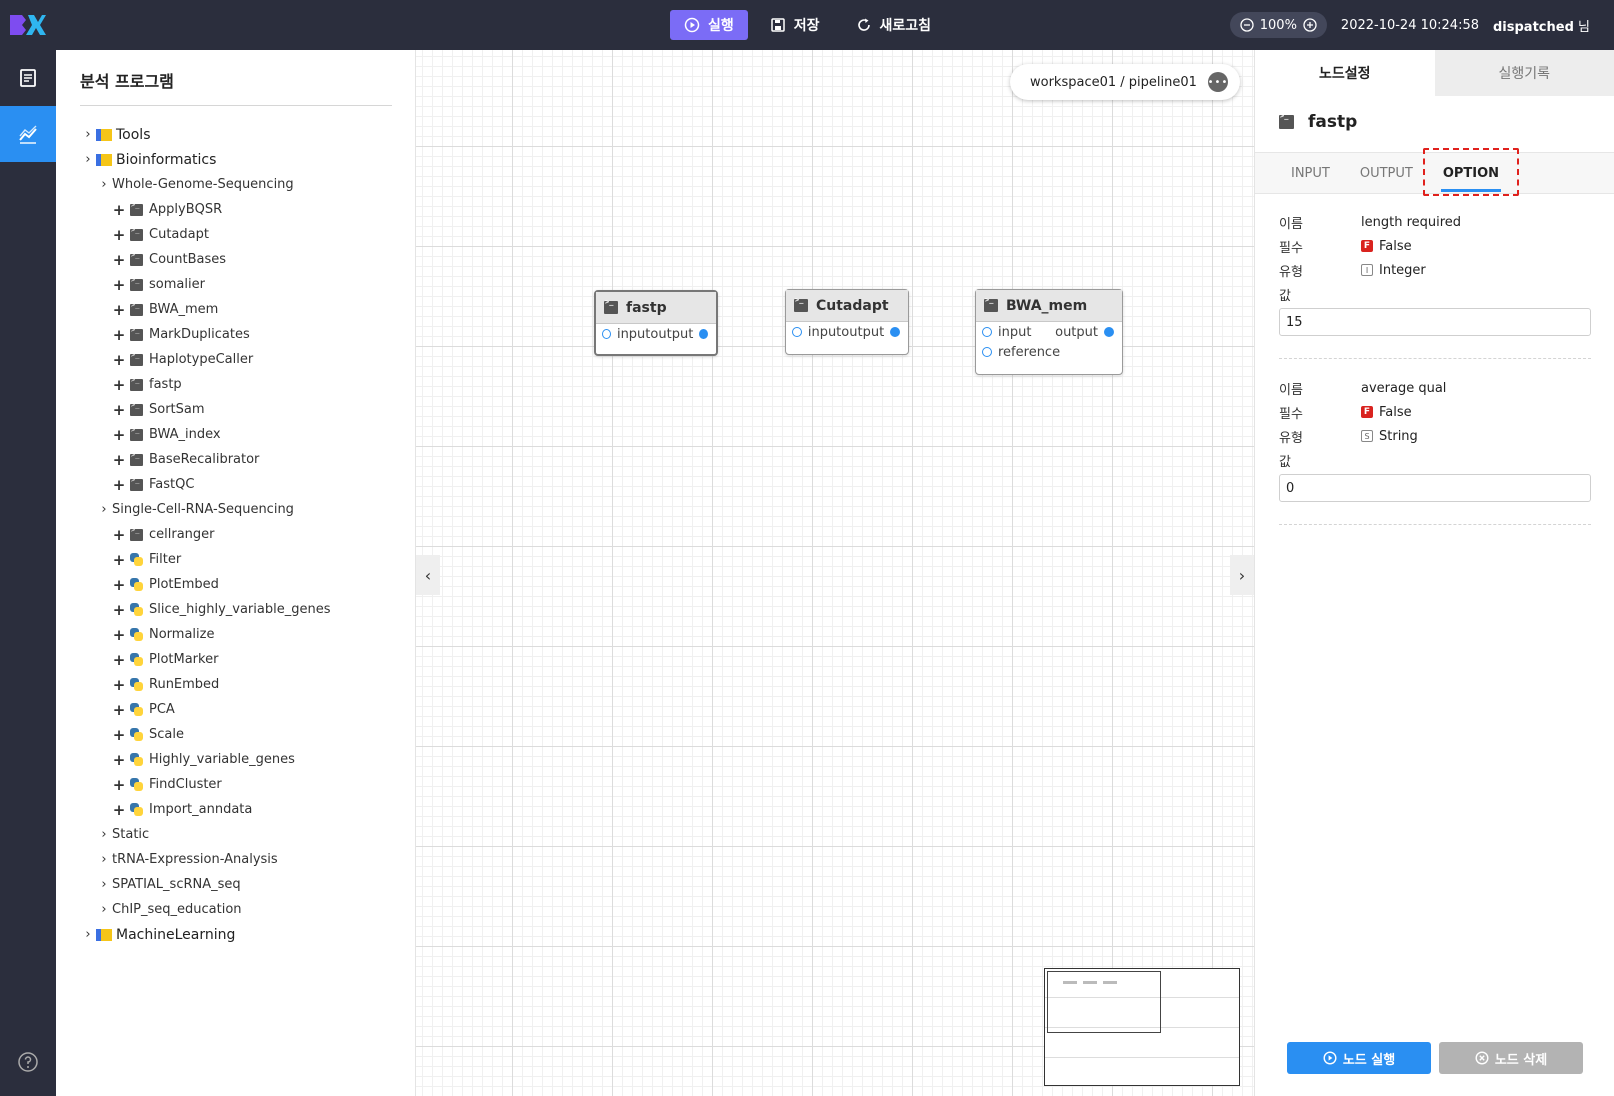  I want to click on tree-item: + BWA_mem, so click(242, 309).